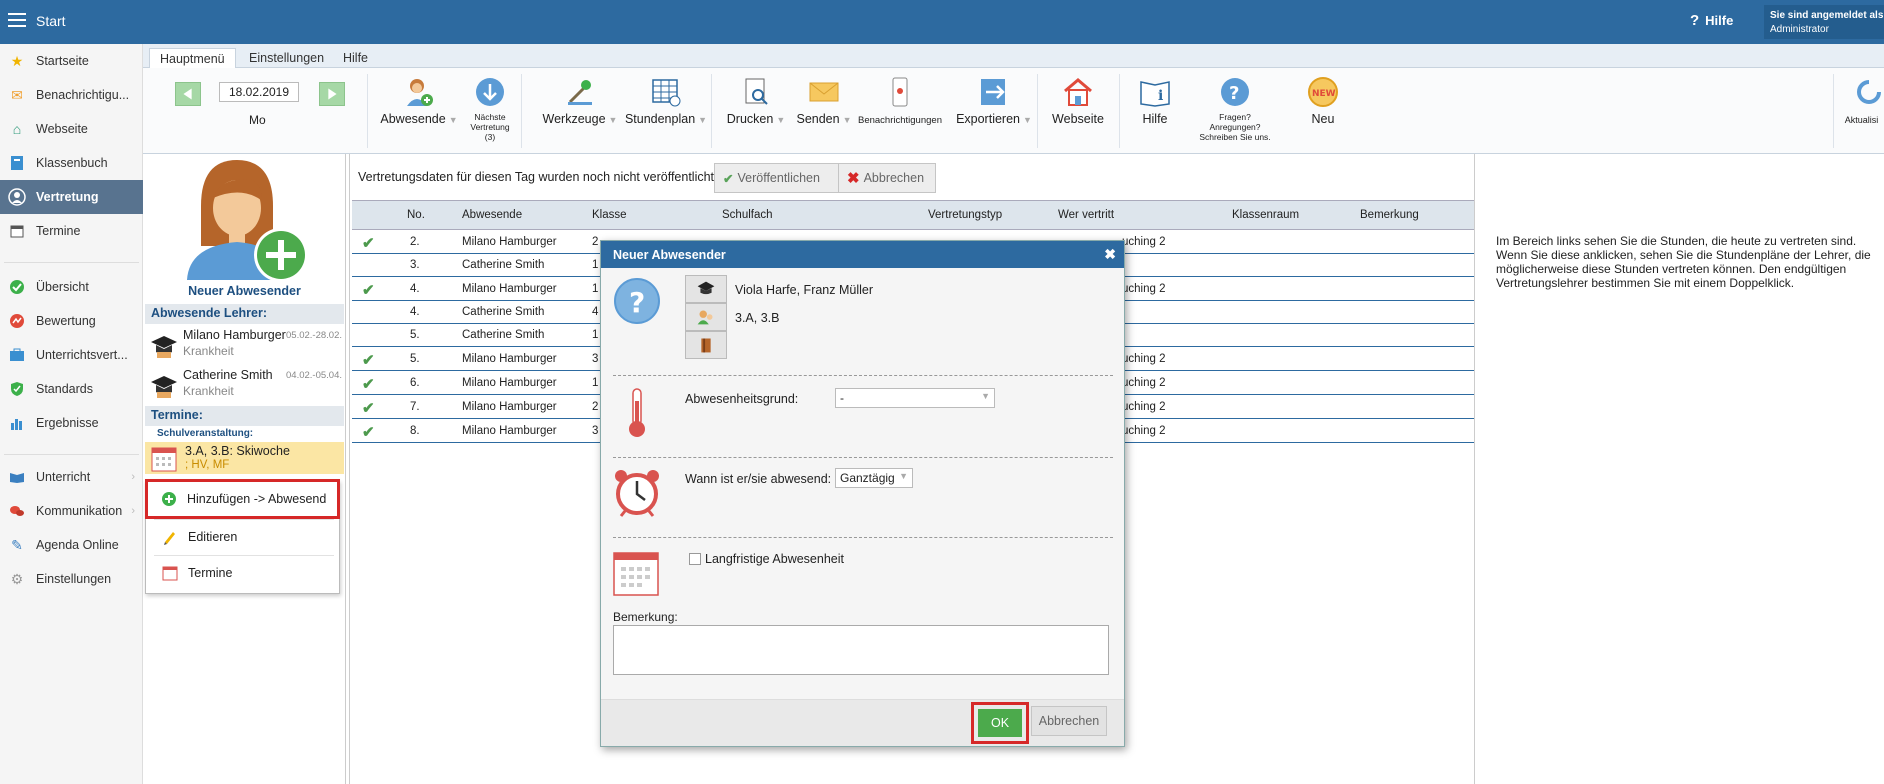 The width and height of the screenshot is (1884, 784). I want to click on refresh-button: Aktualisi, so click(1861, 101).